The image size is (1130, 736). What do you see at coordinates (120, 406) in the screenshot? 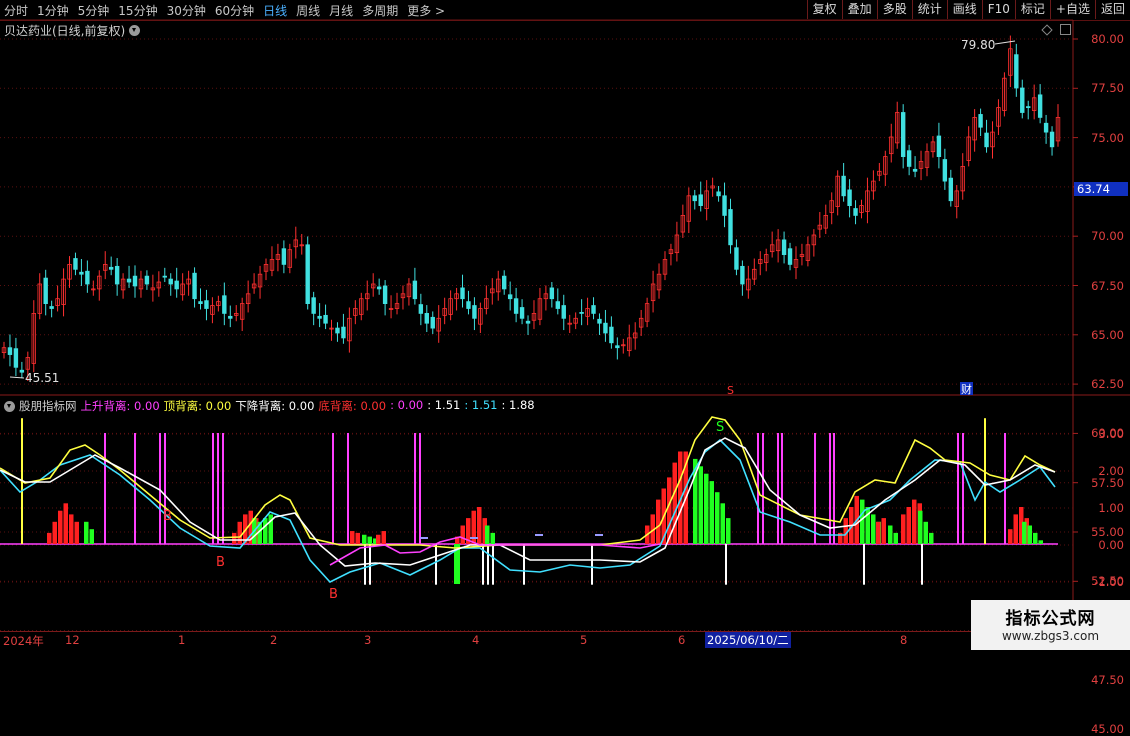
I see `legend-item: 上升背离: 0.00` at bounding box center [120, 406].